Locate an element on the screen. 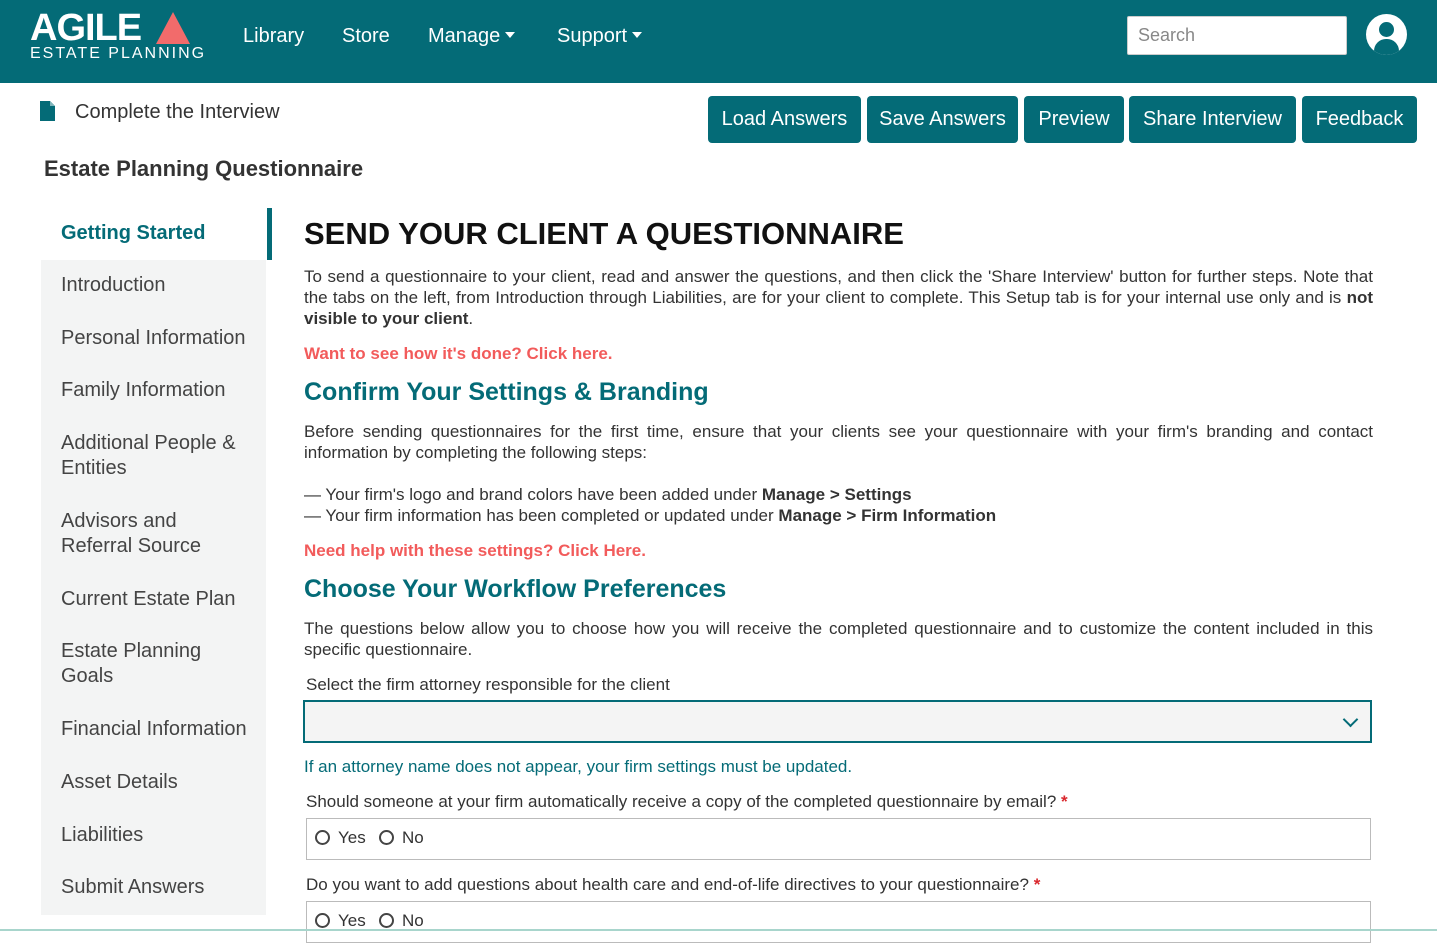  health-care-yes-label: Yes is located at coordinates (352, 920).